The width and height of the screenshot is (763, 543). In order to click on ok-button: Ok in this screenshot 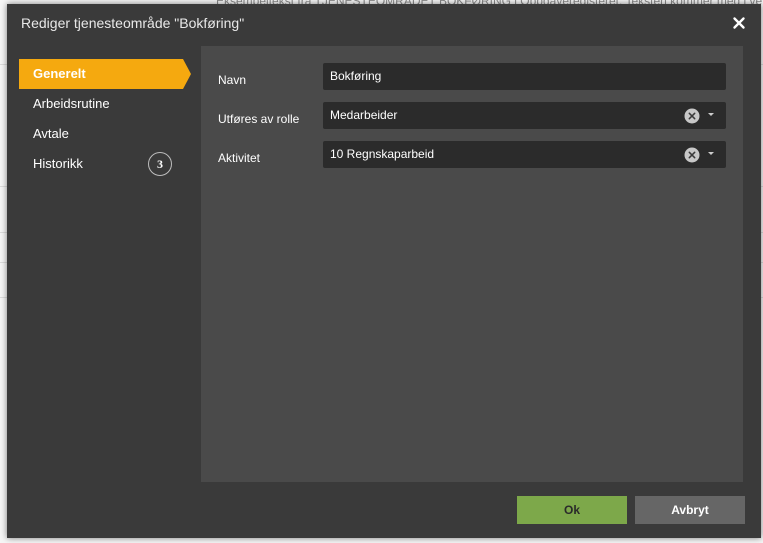, I will do `click(572, 510)`.